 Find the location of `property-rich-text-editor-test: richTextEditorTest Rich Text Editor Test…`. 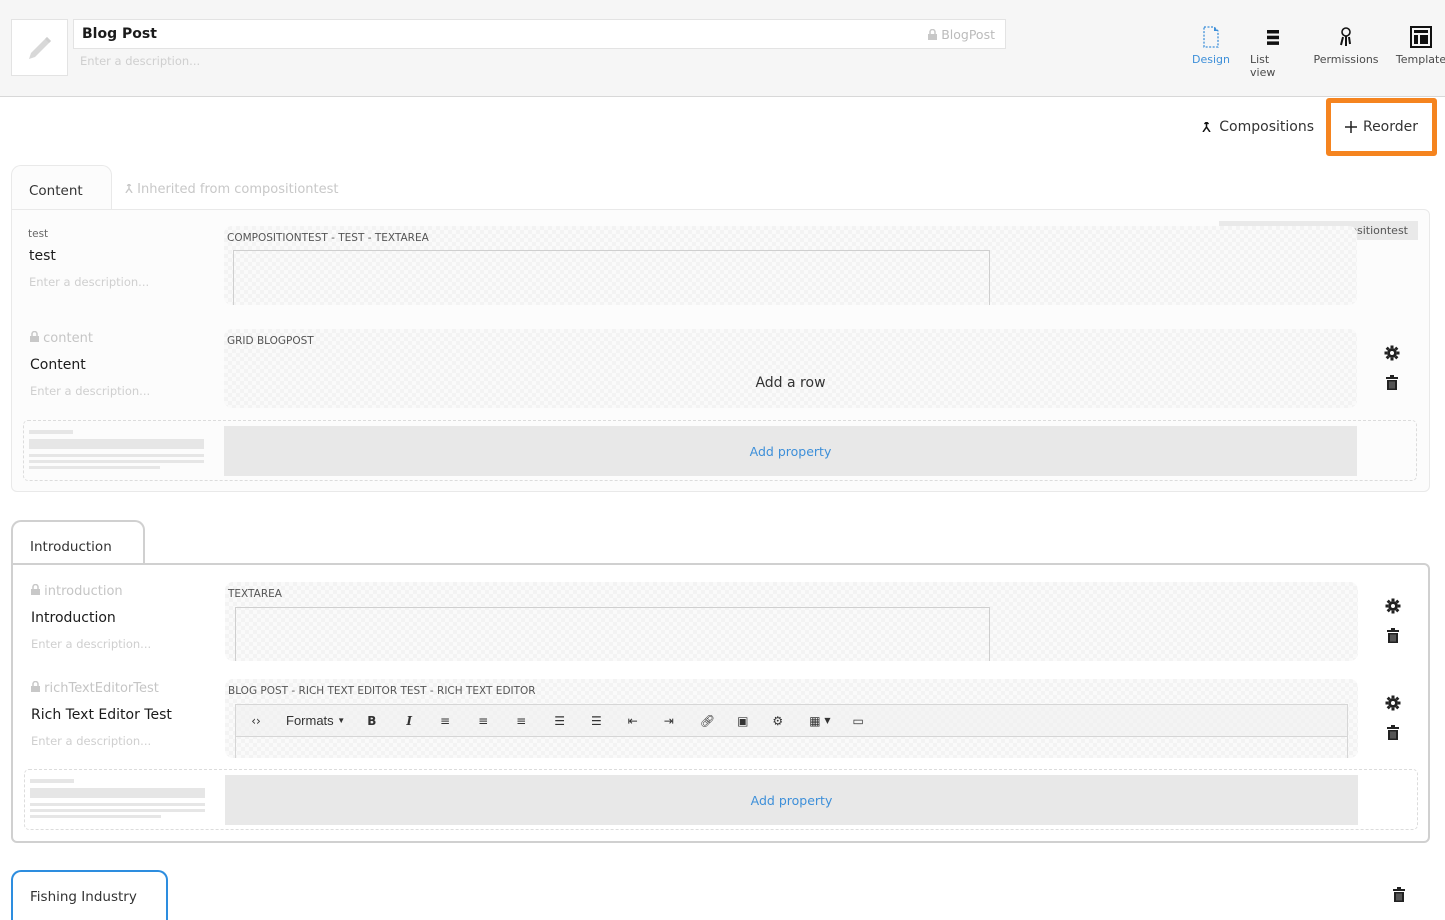

property-rich-text-editor-test: richTextEditorTest Rich Text Editor Test… is located at coordinates (713, 719).